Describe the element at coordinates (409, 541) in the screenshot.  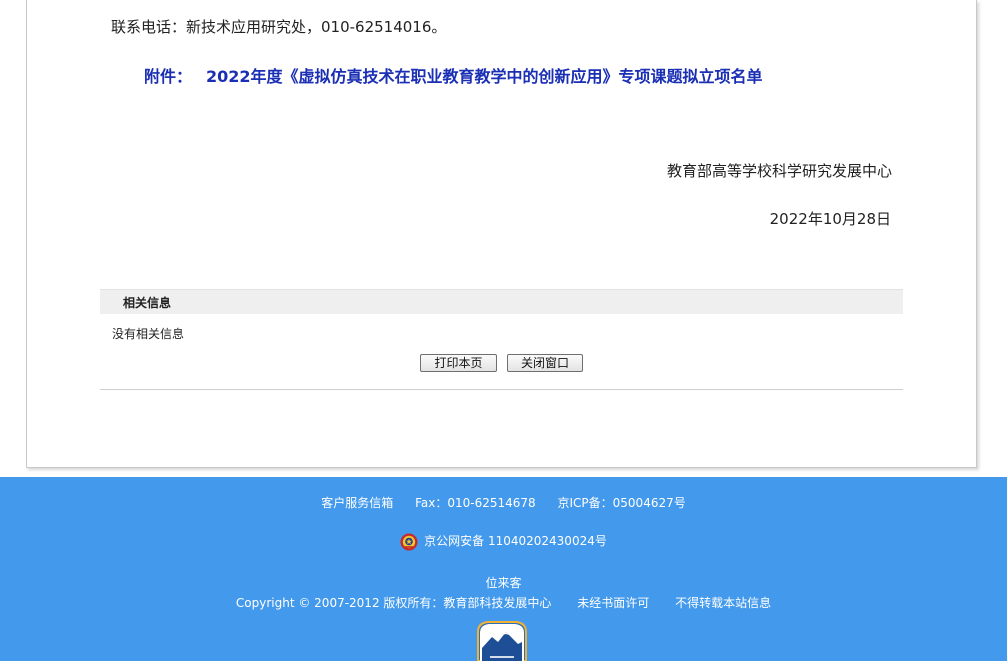
I see `police-emblem-icon` at that location.